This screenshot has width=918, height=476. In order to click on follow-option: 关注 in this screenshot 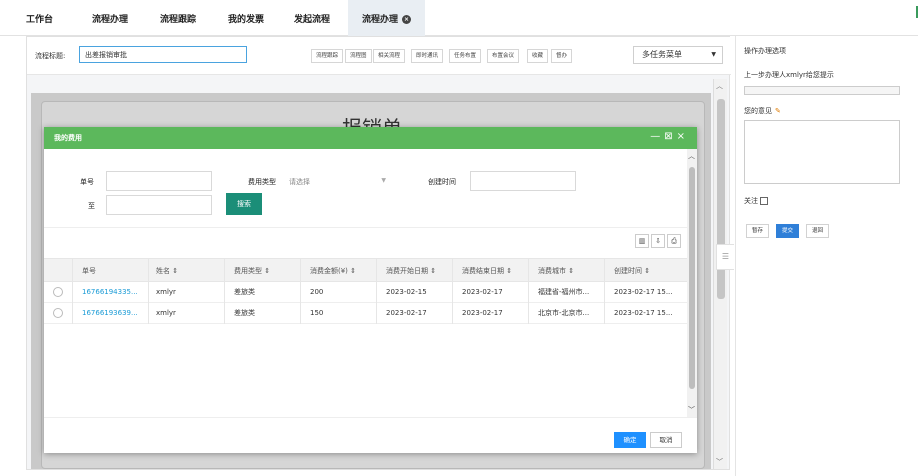, I will do `click(756, 201)`.